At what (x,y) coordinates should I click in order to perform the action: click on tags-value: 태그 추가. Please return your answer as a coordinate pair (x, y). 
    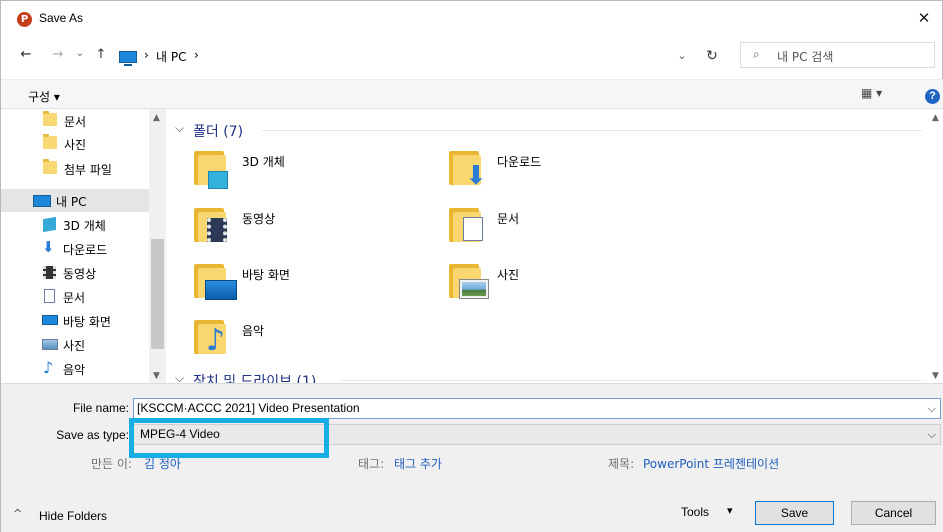
    Looking at the image, I should click on (418, 463).